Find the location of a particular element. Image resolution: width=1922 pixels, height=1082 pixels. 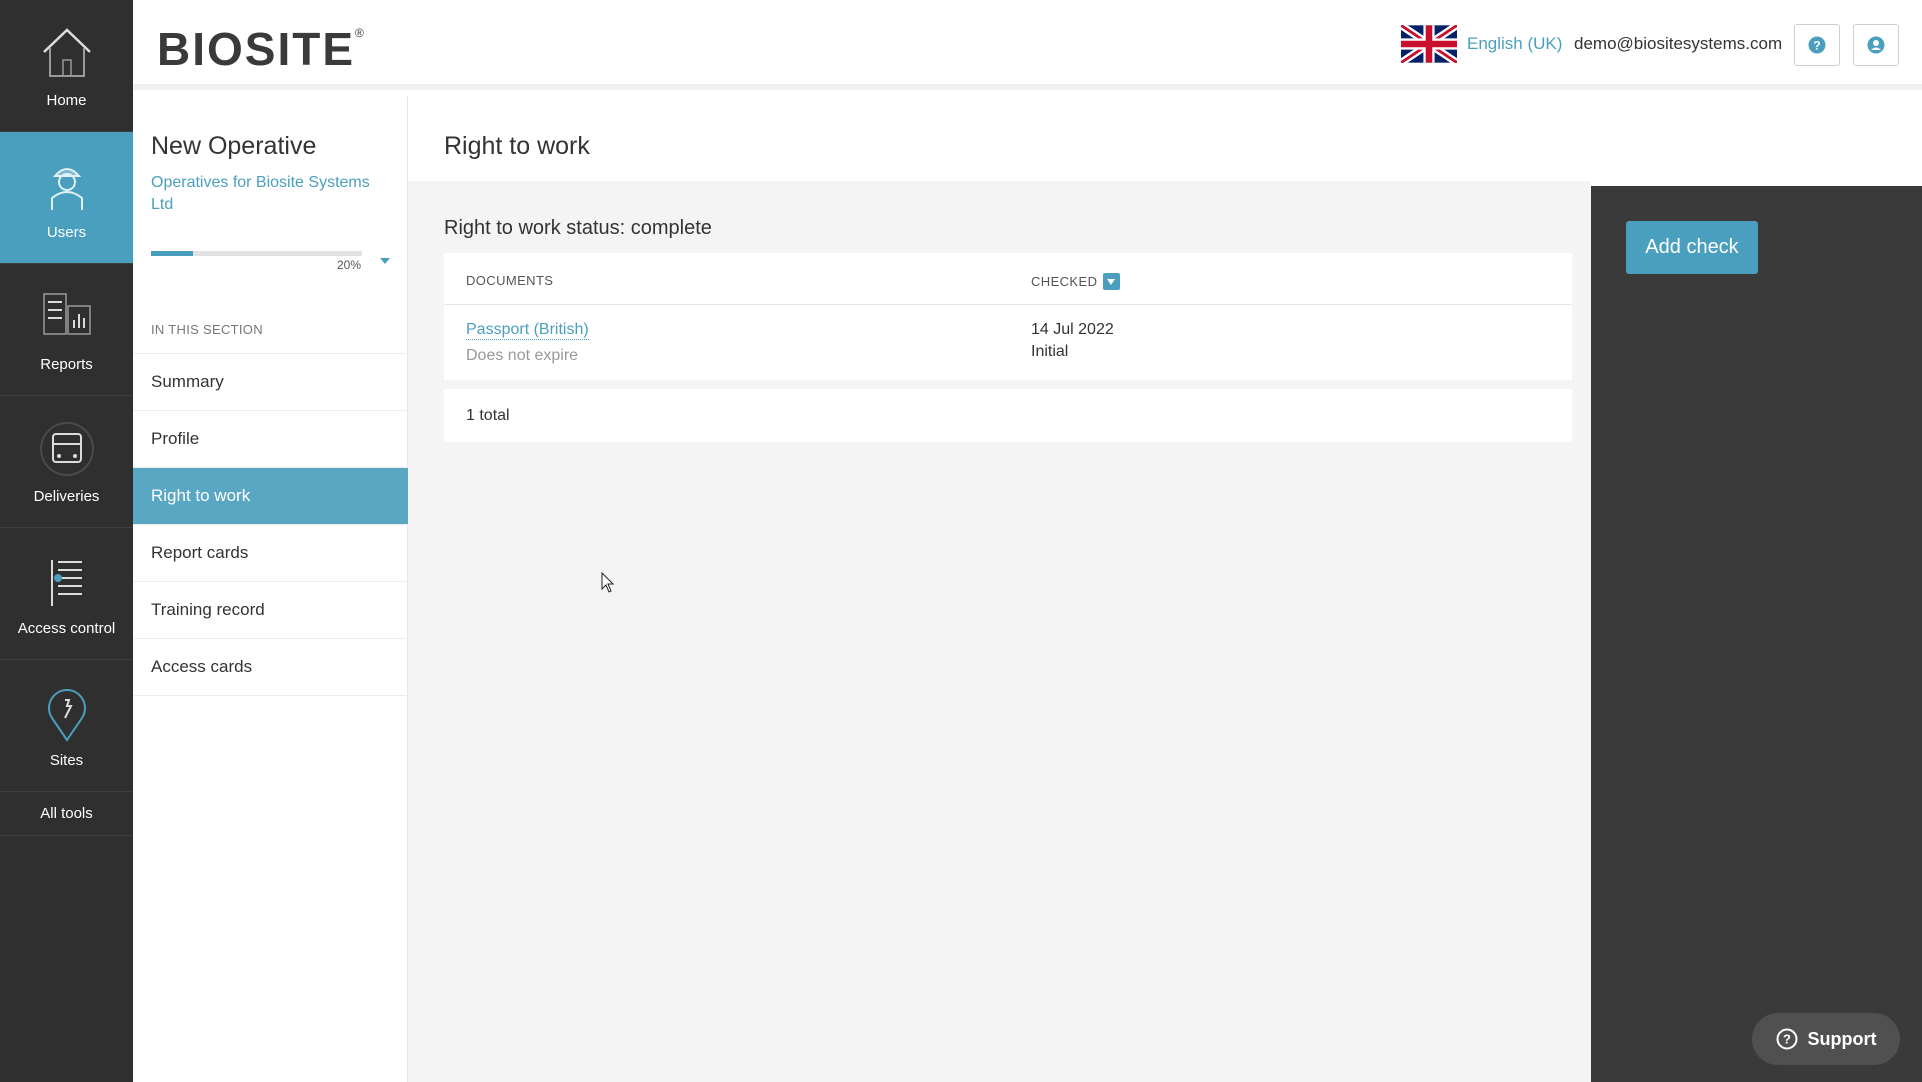

language-selector: English (UK) is located at coordinates (1514, 44).